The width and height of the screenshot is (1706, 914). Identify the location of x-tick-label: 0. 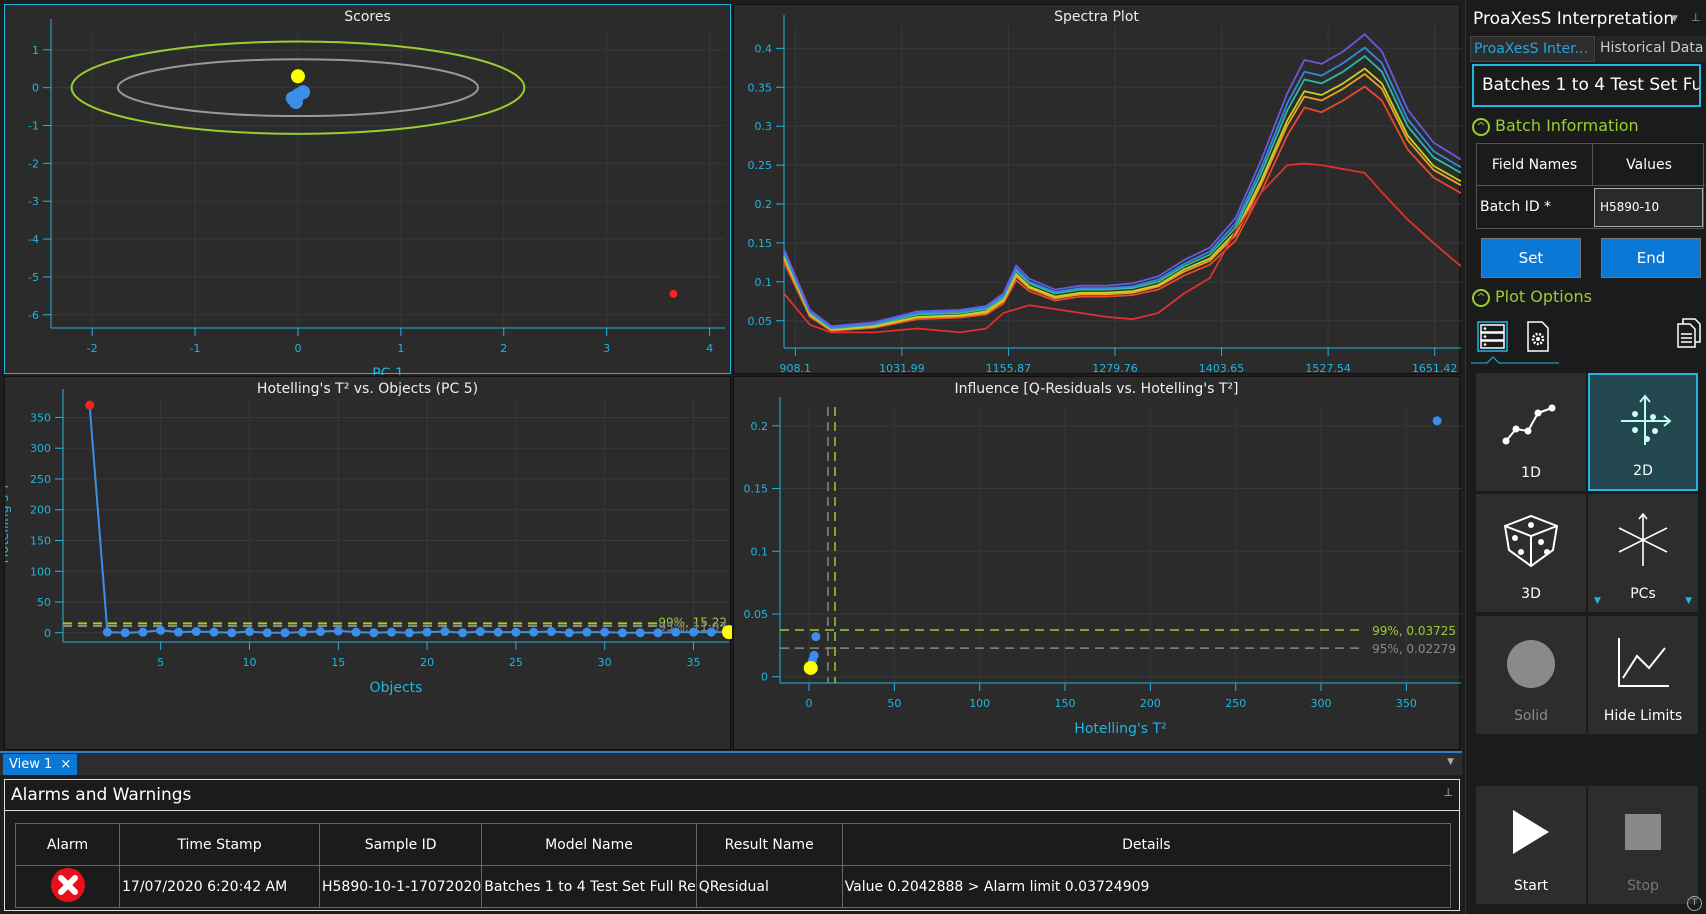
(297, 348).